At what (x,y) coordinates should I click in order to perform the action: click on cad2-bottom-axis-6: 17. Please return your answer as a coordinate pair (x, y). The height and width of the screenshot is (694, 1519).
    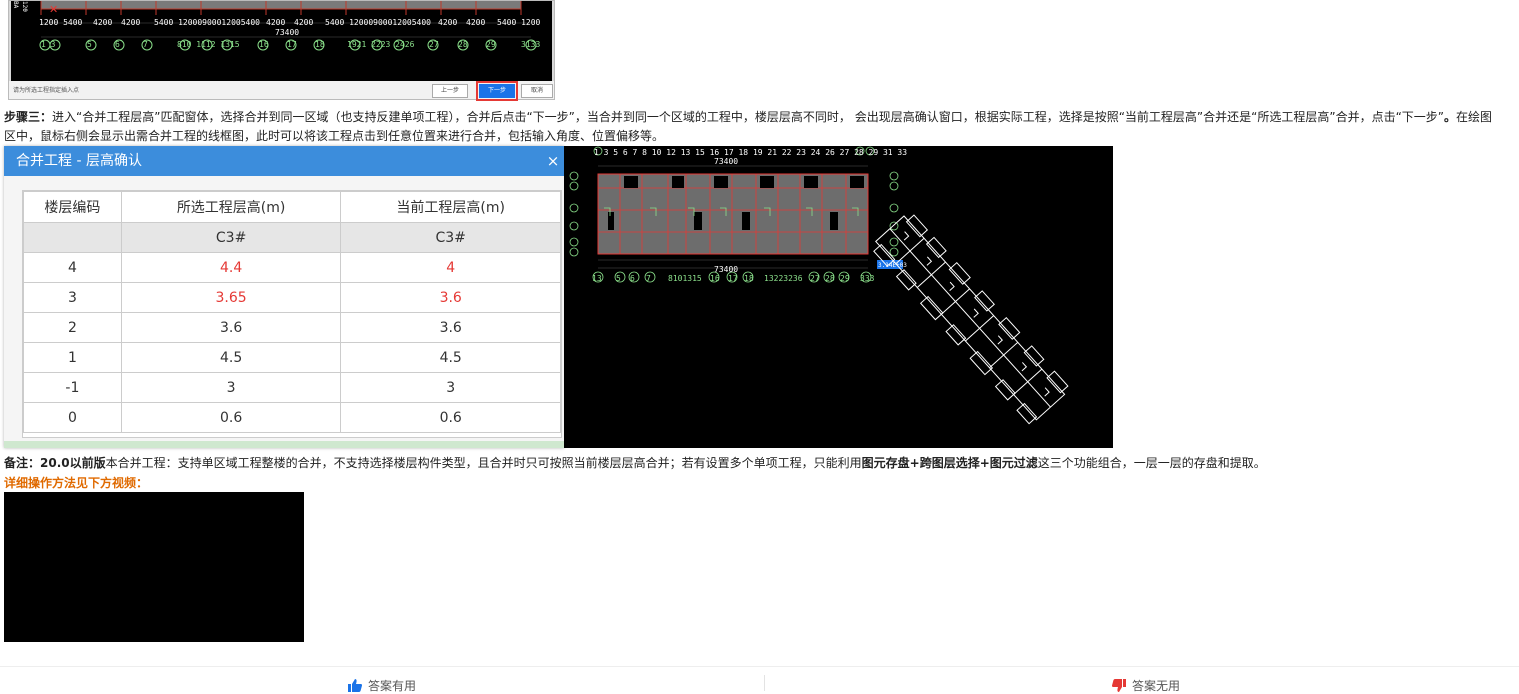
    Looking at the image, I should click on (733, 278).